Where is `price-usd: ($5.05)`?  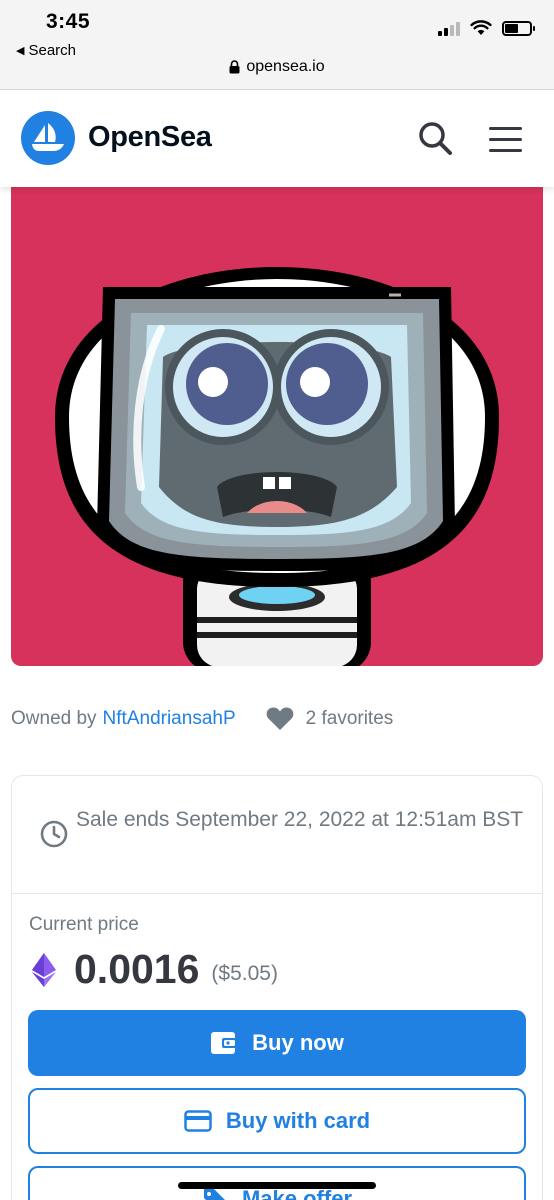
price-usd: ($5.05) is located at coordinates (244, 973).